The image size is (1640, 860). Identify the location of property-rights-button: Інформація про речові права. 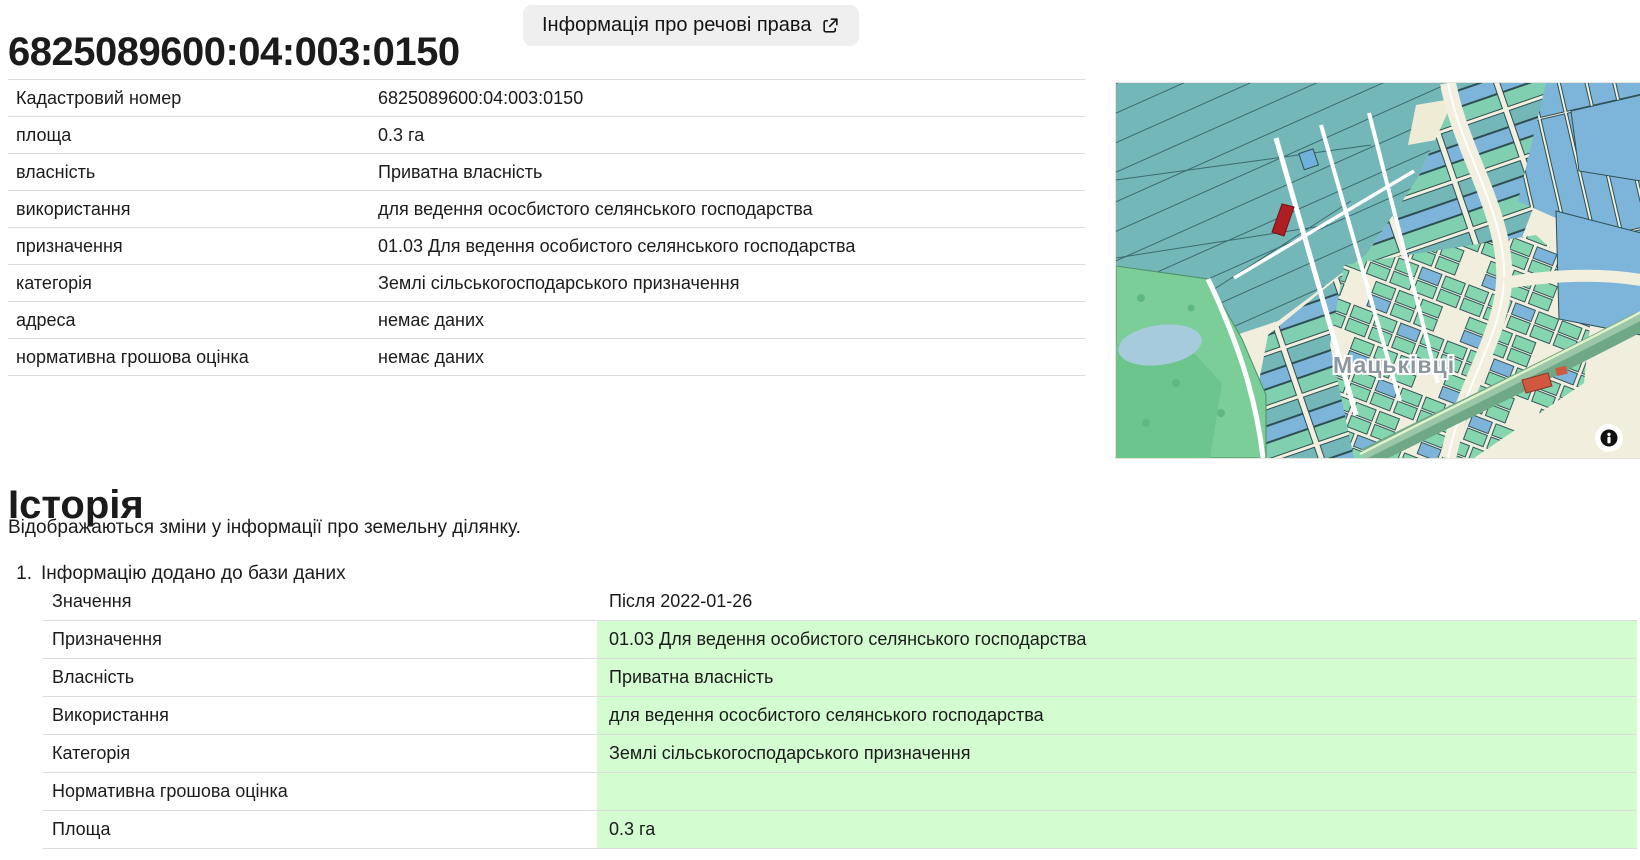
(691, 25).